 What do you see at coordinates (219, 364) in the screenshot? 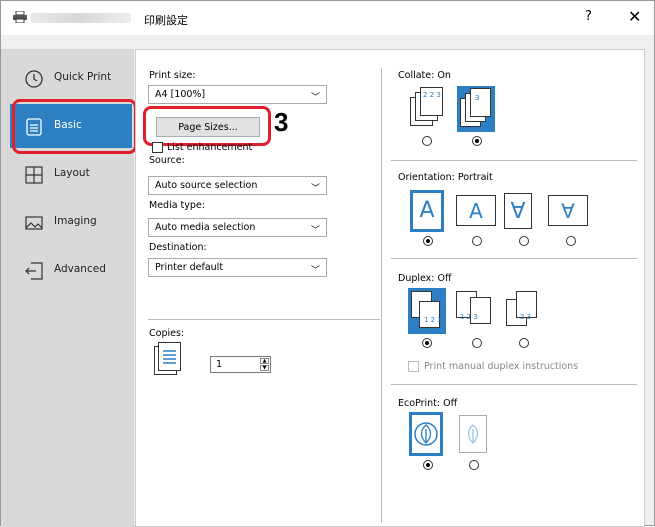
I see `copies-value: 1` at bounding box center [219, 364].